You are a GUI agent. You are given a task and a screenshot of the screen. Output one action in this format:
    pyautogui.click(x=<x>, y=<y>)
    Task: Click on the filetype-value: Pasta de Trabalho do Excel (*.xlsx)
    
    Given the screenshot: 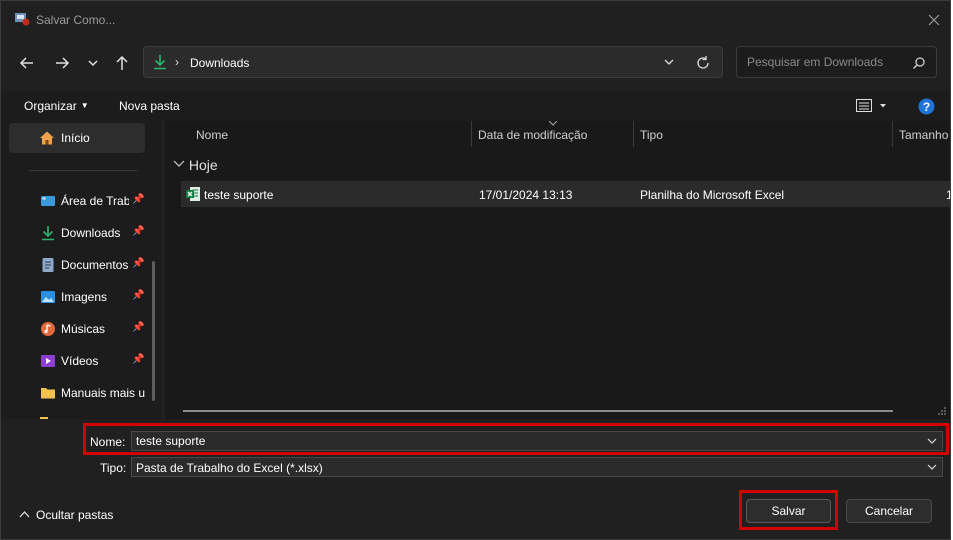 What is the action you would take?
    pyautogui.click(x=229, y=468)
    